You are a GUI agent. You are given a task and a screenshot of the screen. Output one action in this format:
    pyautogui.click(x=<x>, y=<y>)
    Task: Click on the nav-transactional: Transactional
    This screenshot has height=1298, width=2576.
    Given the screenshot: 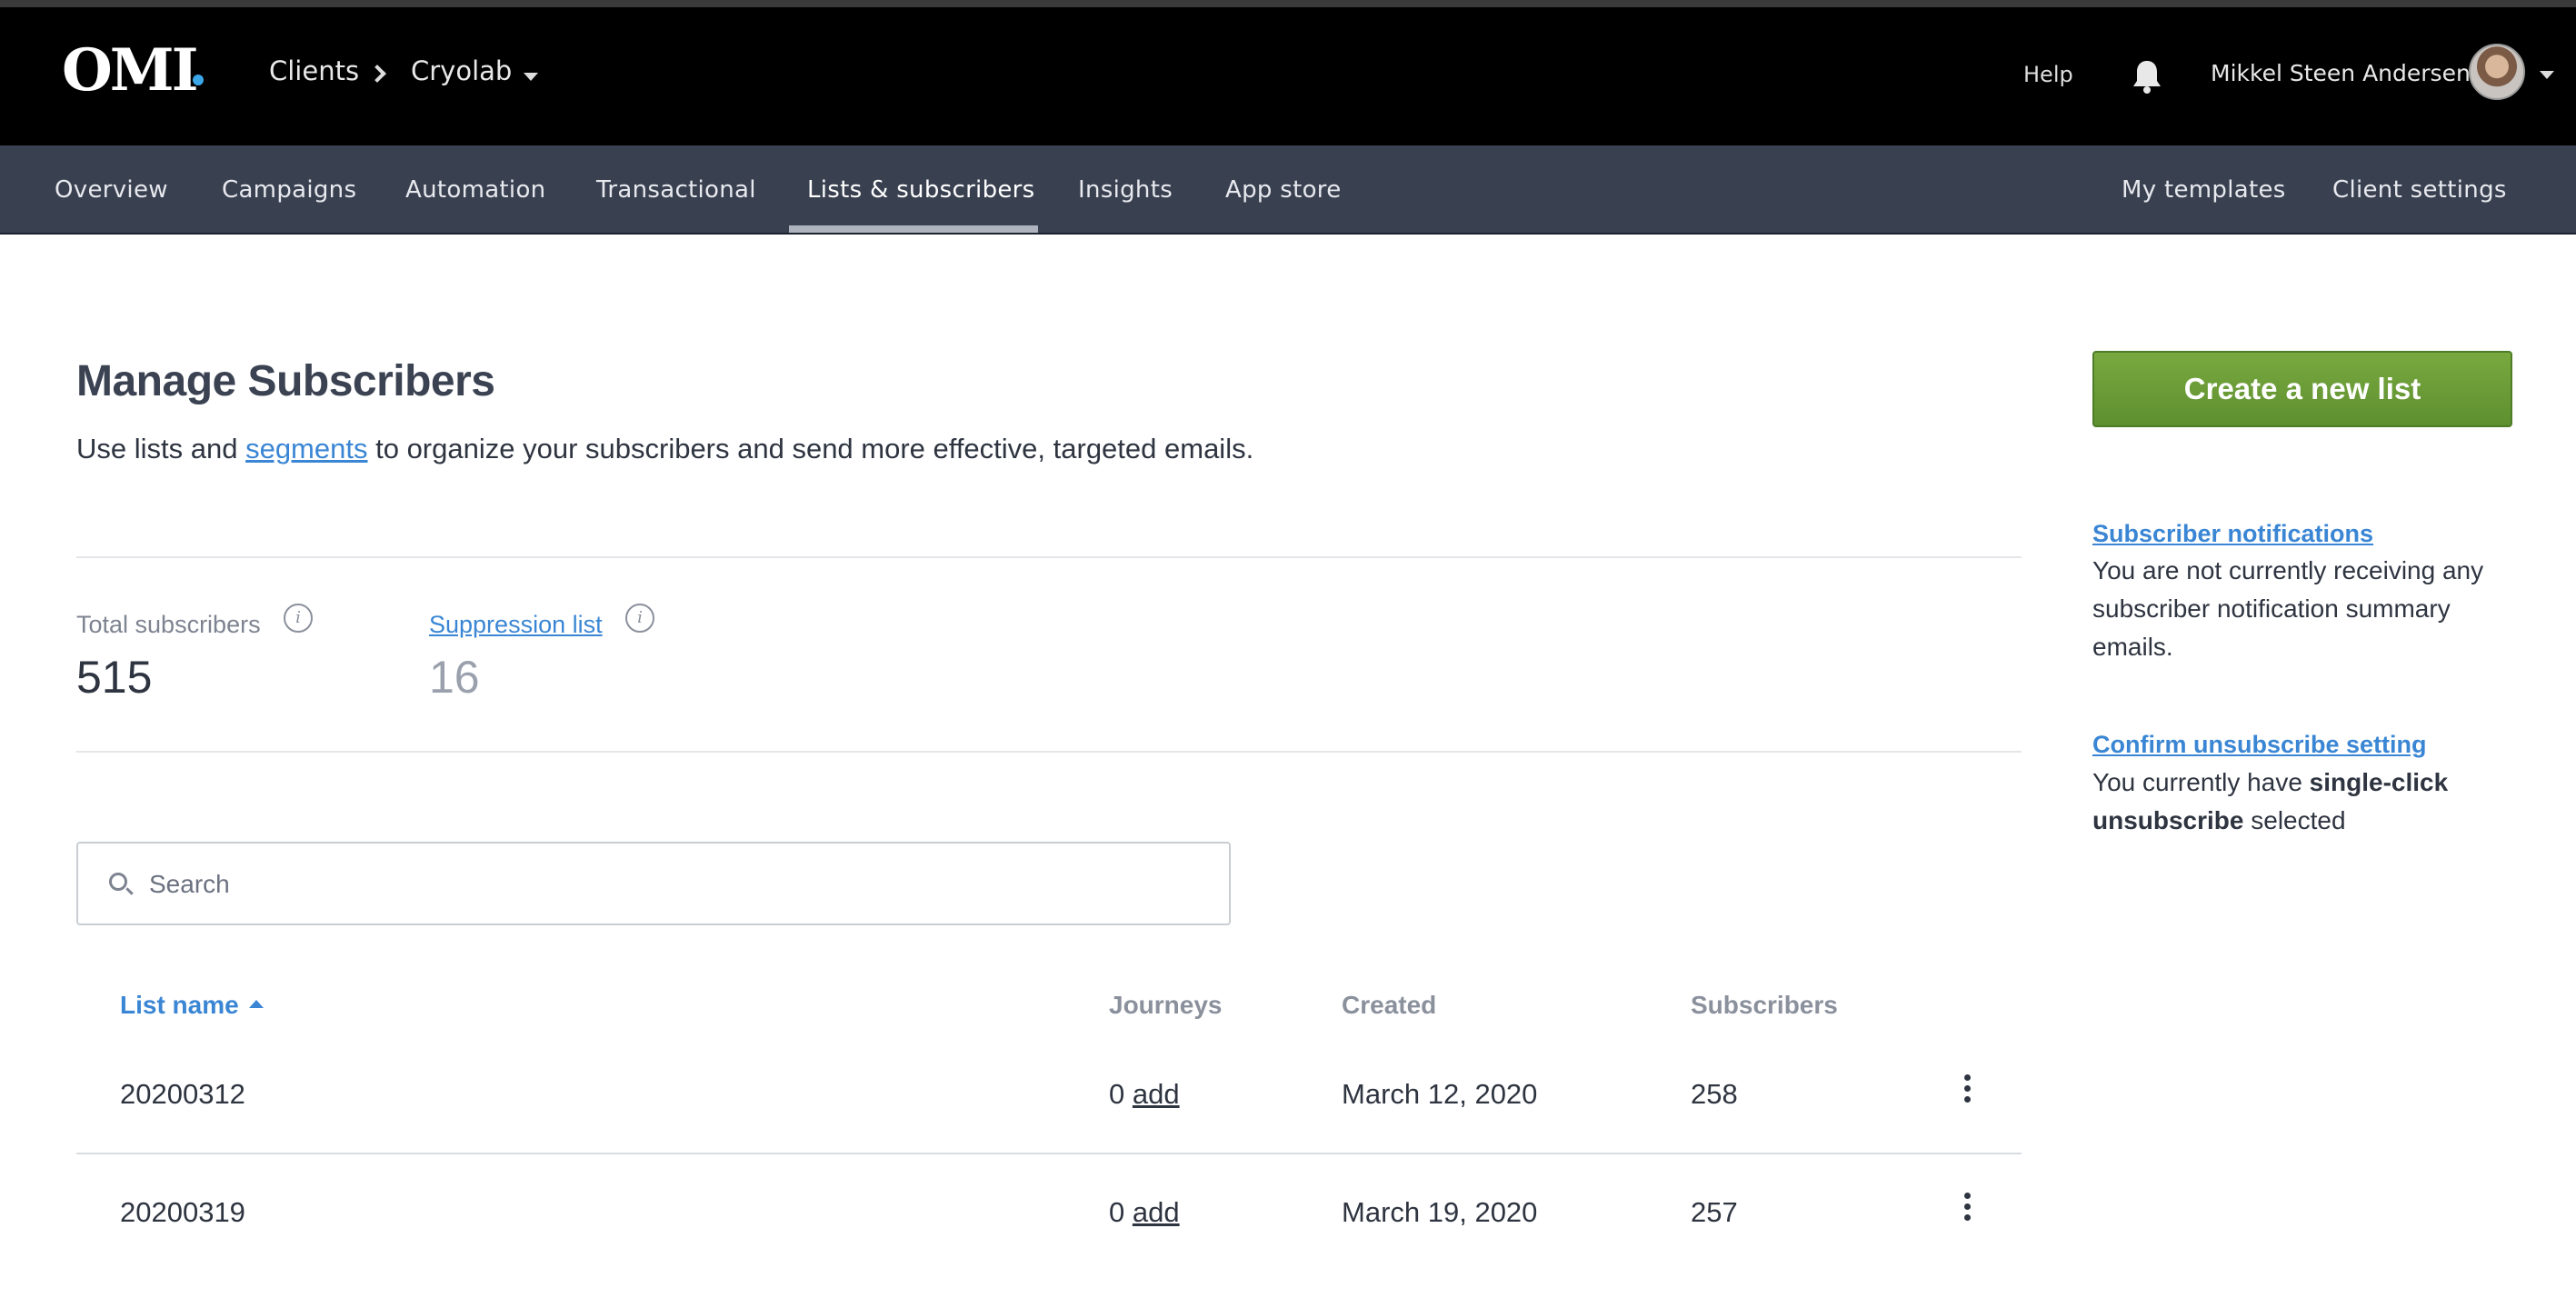 What is the action you would take?
    pyautogui.click(x=676, y=190)
    